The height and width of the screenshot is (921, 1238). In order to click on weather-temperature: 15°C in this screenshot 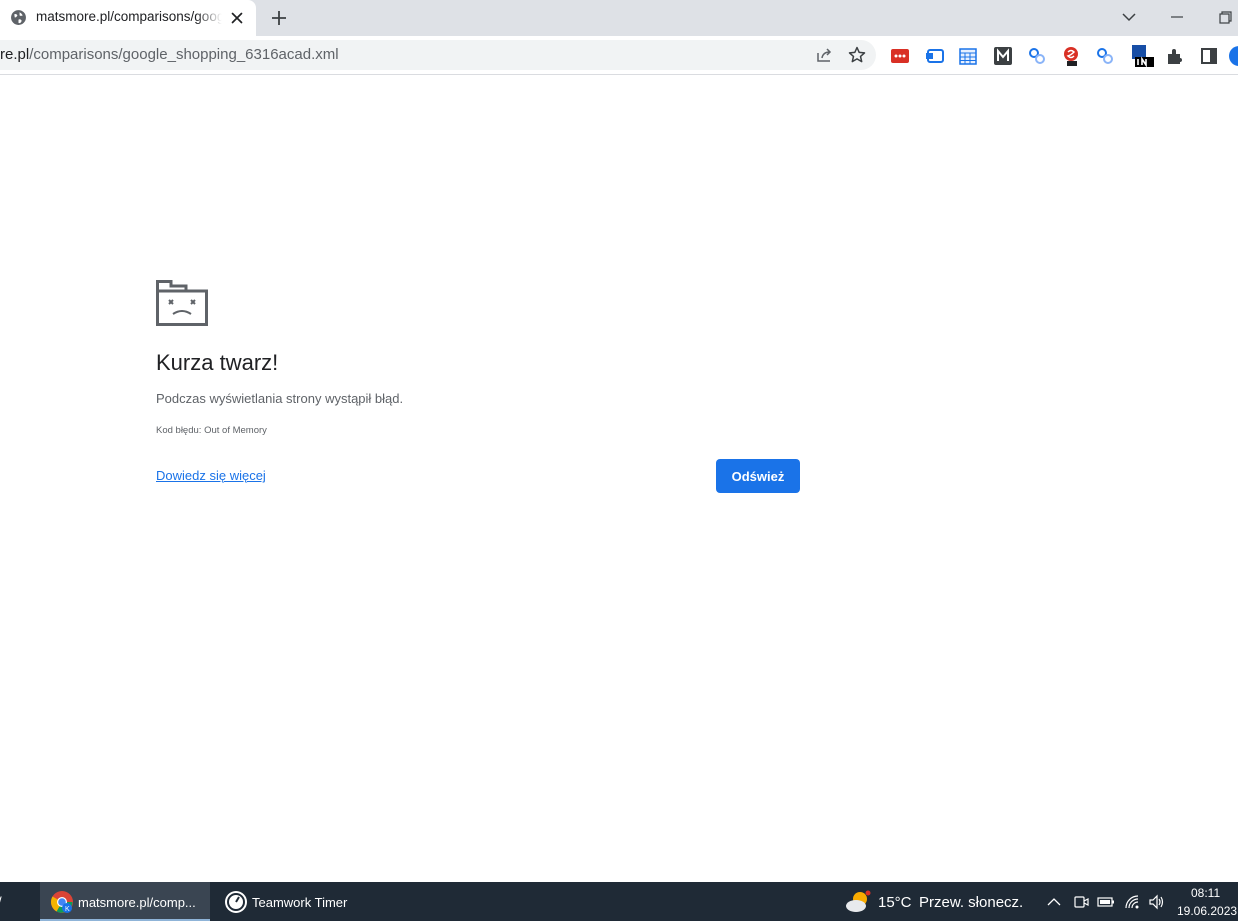, I will do `click(895, 902)`.